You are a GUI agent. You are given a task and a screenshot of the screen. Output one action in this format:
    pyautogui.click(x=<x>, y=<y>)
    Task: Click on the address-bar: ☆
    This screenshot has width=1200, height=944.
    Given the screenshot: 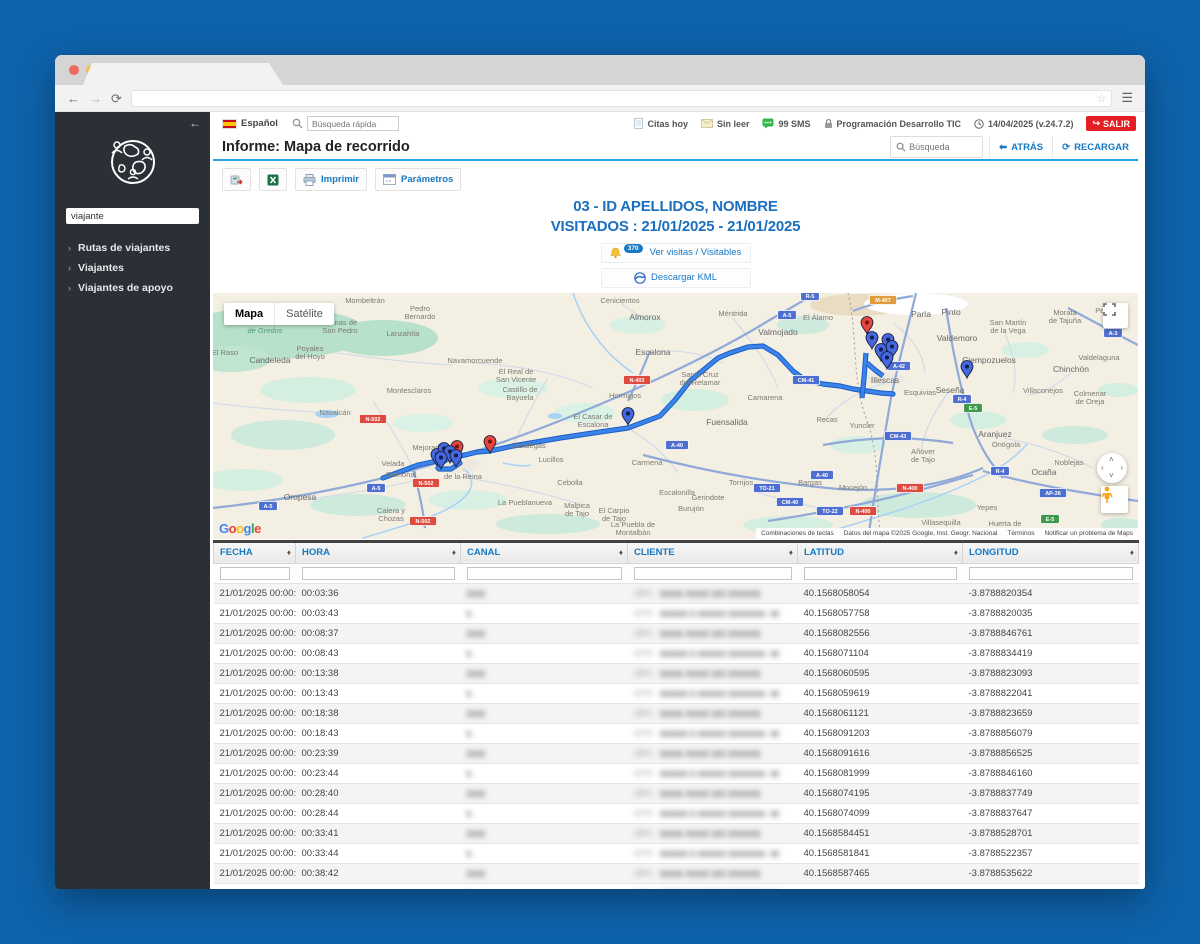 What is the action you would take?
    pyautogui.click(x=621, y=98)
    